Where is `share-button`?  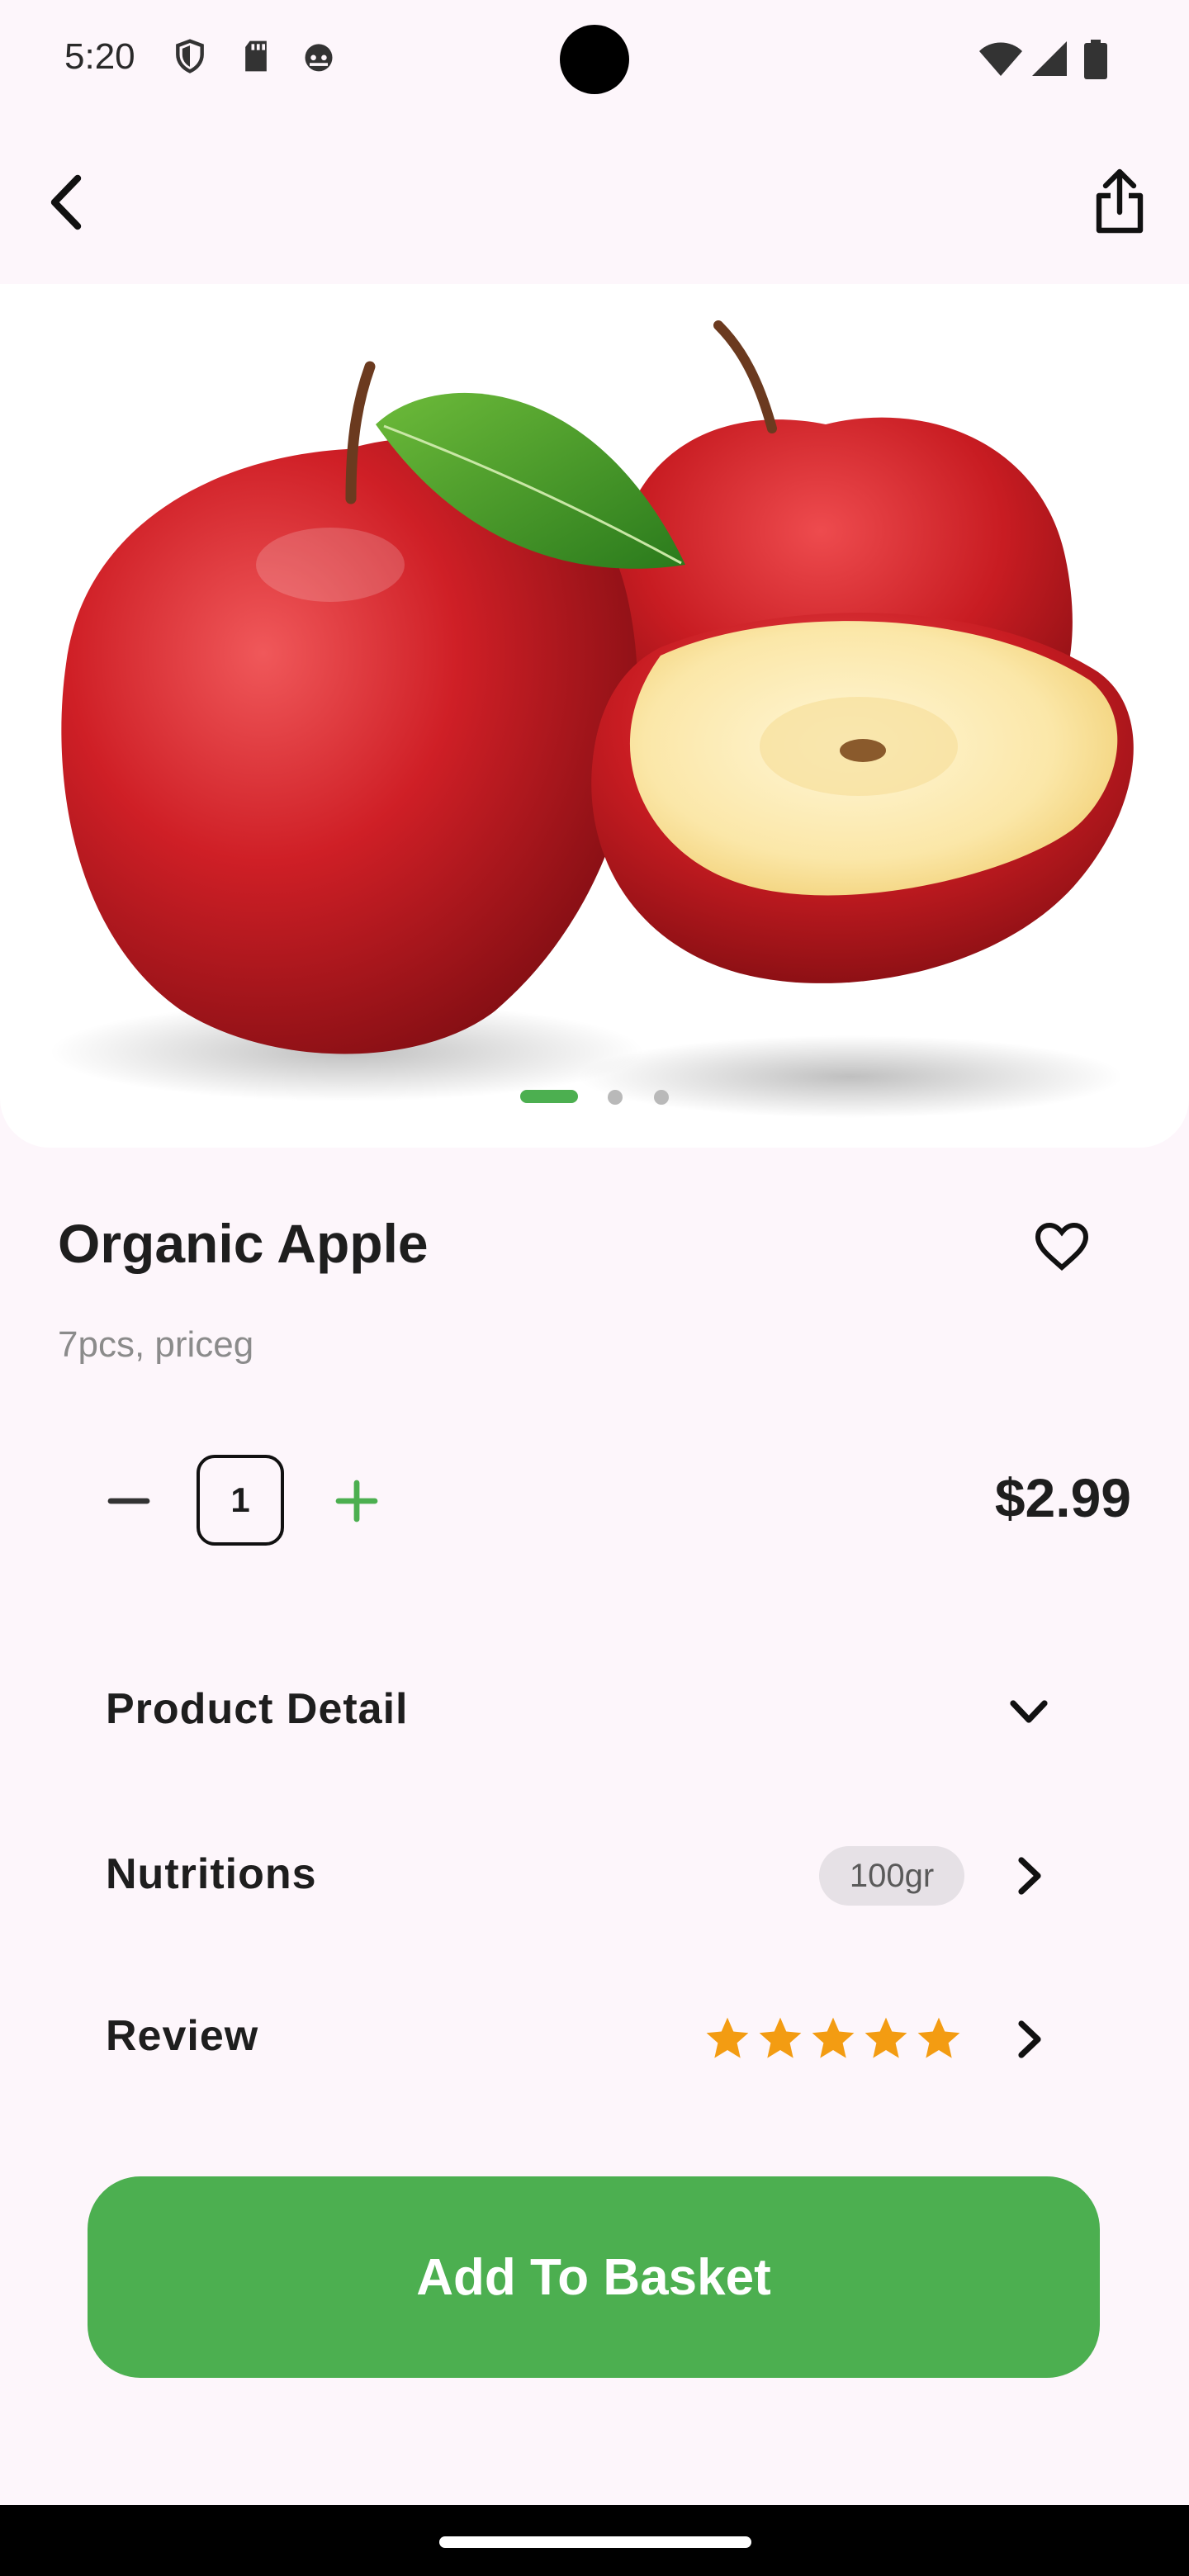 share-button is located at coordinates (1120, 201).